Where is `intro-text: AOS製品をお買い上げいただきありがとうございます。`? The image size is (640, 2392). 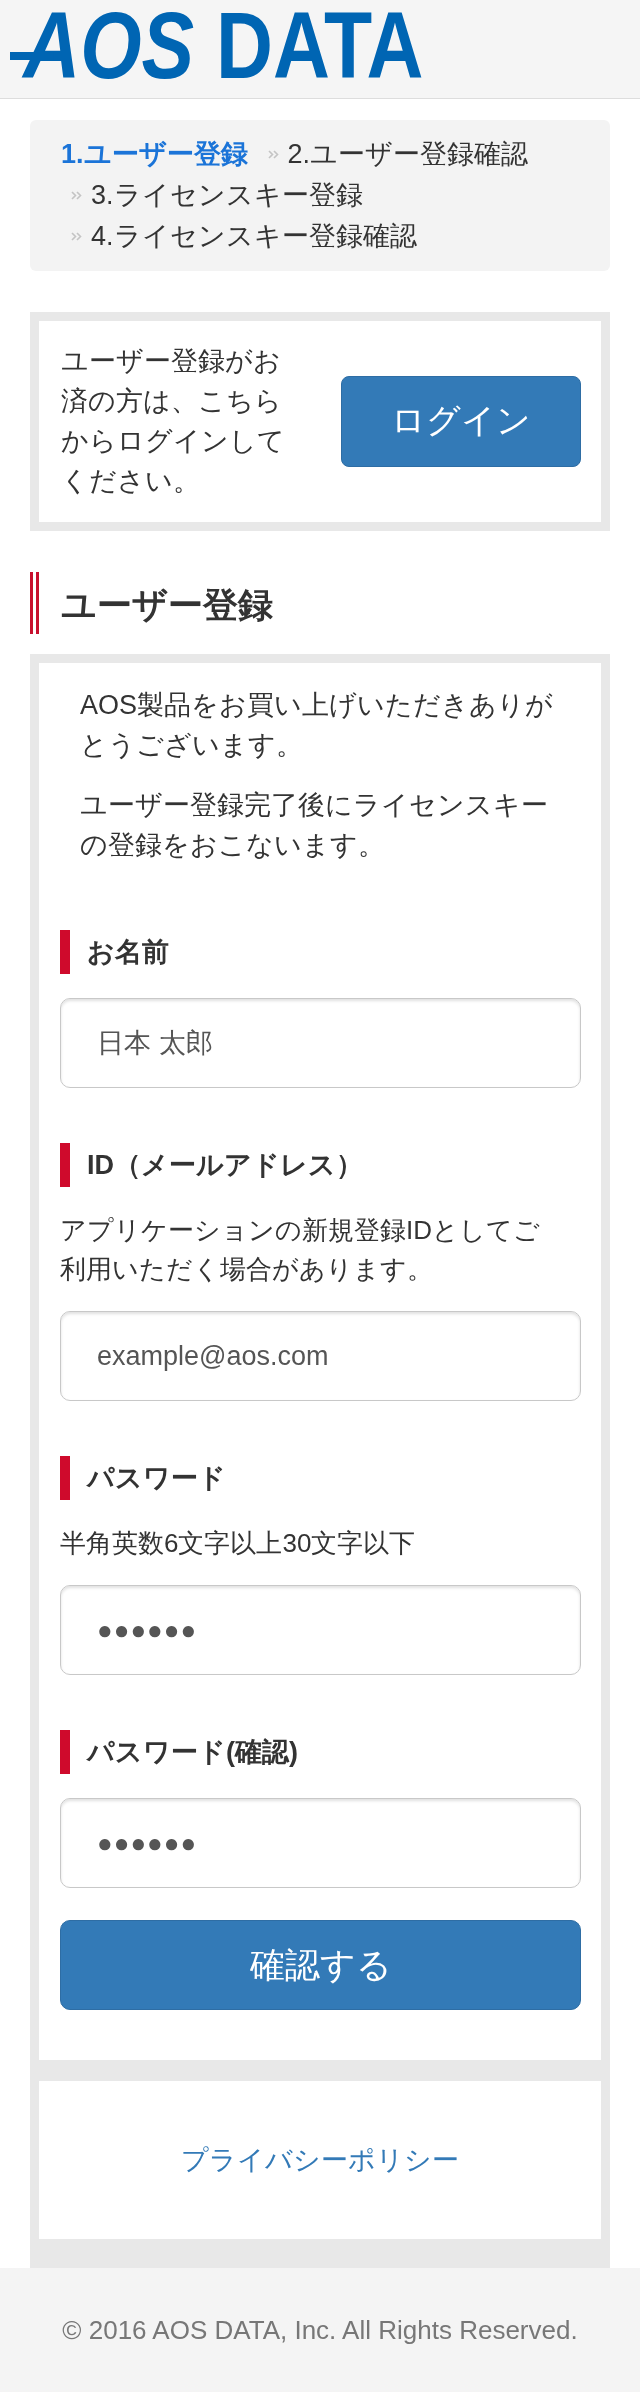 intro-text: AOS製品をお買い上げいただきありがとうございます。 is located at coordinates (317, 725).